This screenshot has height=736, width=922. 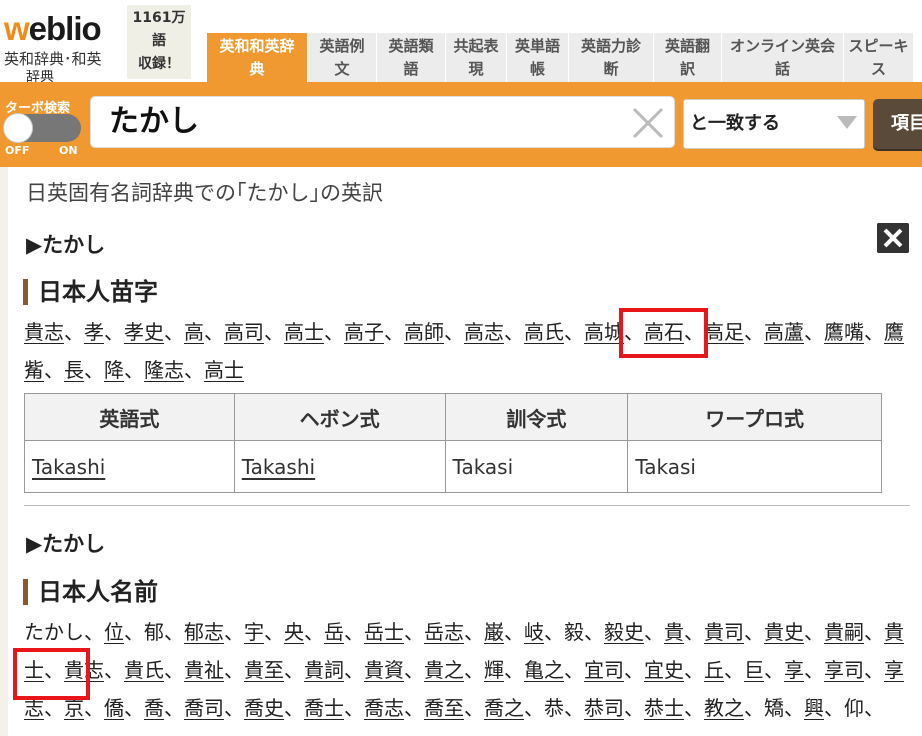 What do you see at coordinates (794, 670) in the screenshot?
I see `word-link: 享` at bounding box center [794, 670].